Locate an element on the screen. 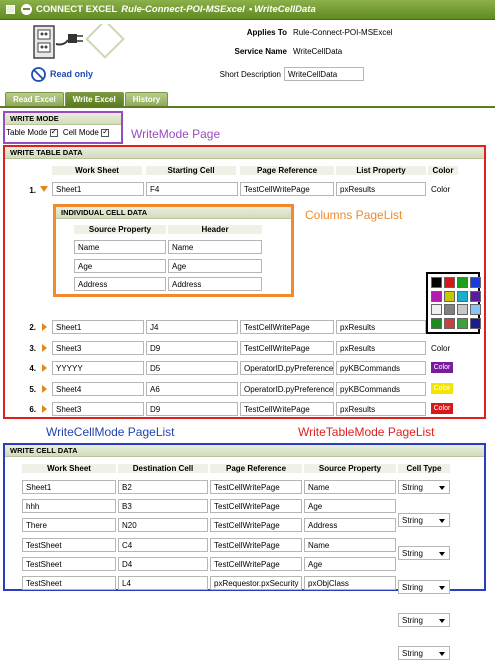  destination-cell-field: N20 is located at coordinates (163, 525).